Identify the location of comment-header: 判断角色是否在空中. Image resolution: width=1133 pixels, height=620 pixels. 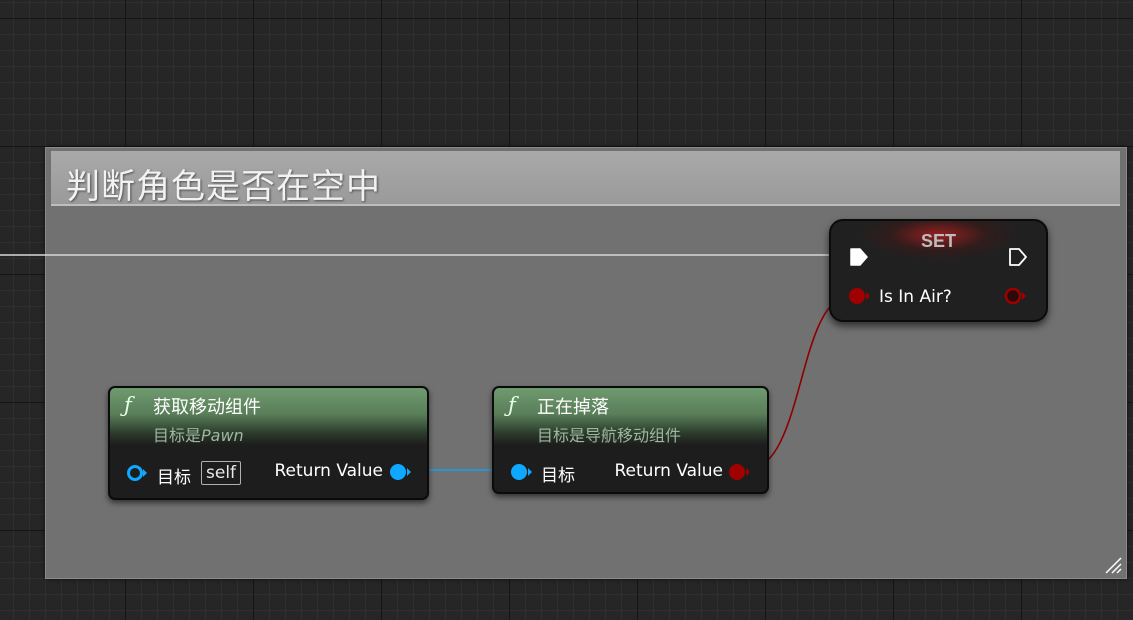
(585, 179).